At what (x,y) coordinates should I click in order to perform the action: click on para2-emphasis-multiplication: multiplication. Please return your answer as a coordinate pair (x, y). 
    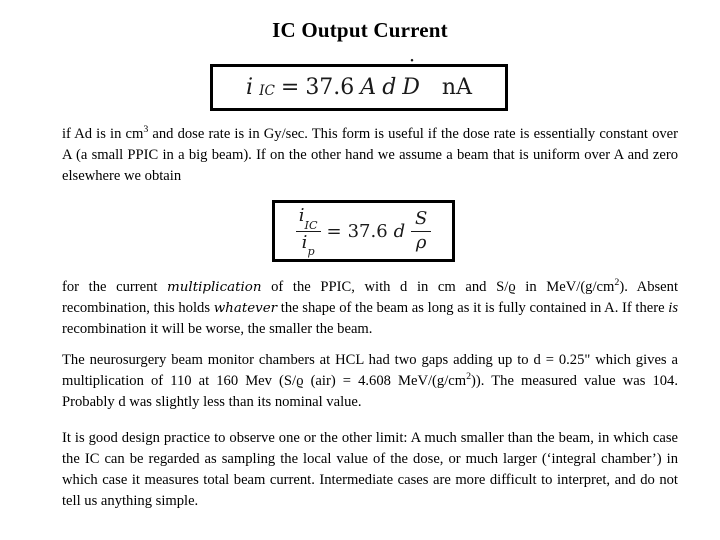
    Looking at the image, I should click on (214, 287).